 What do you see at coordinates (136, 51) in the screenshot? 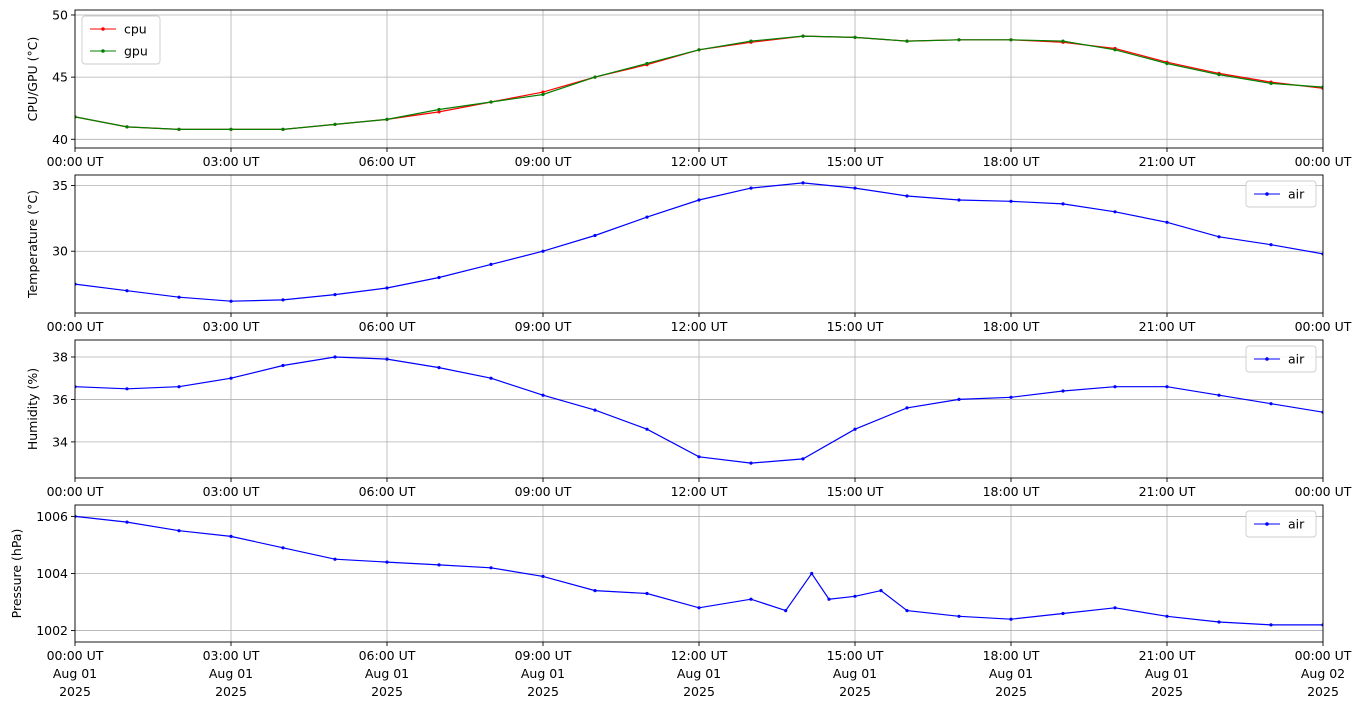
I see `legend-label: gpu` at bounding box center [136, 51].